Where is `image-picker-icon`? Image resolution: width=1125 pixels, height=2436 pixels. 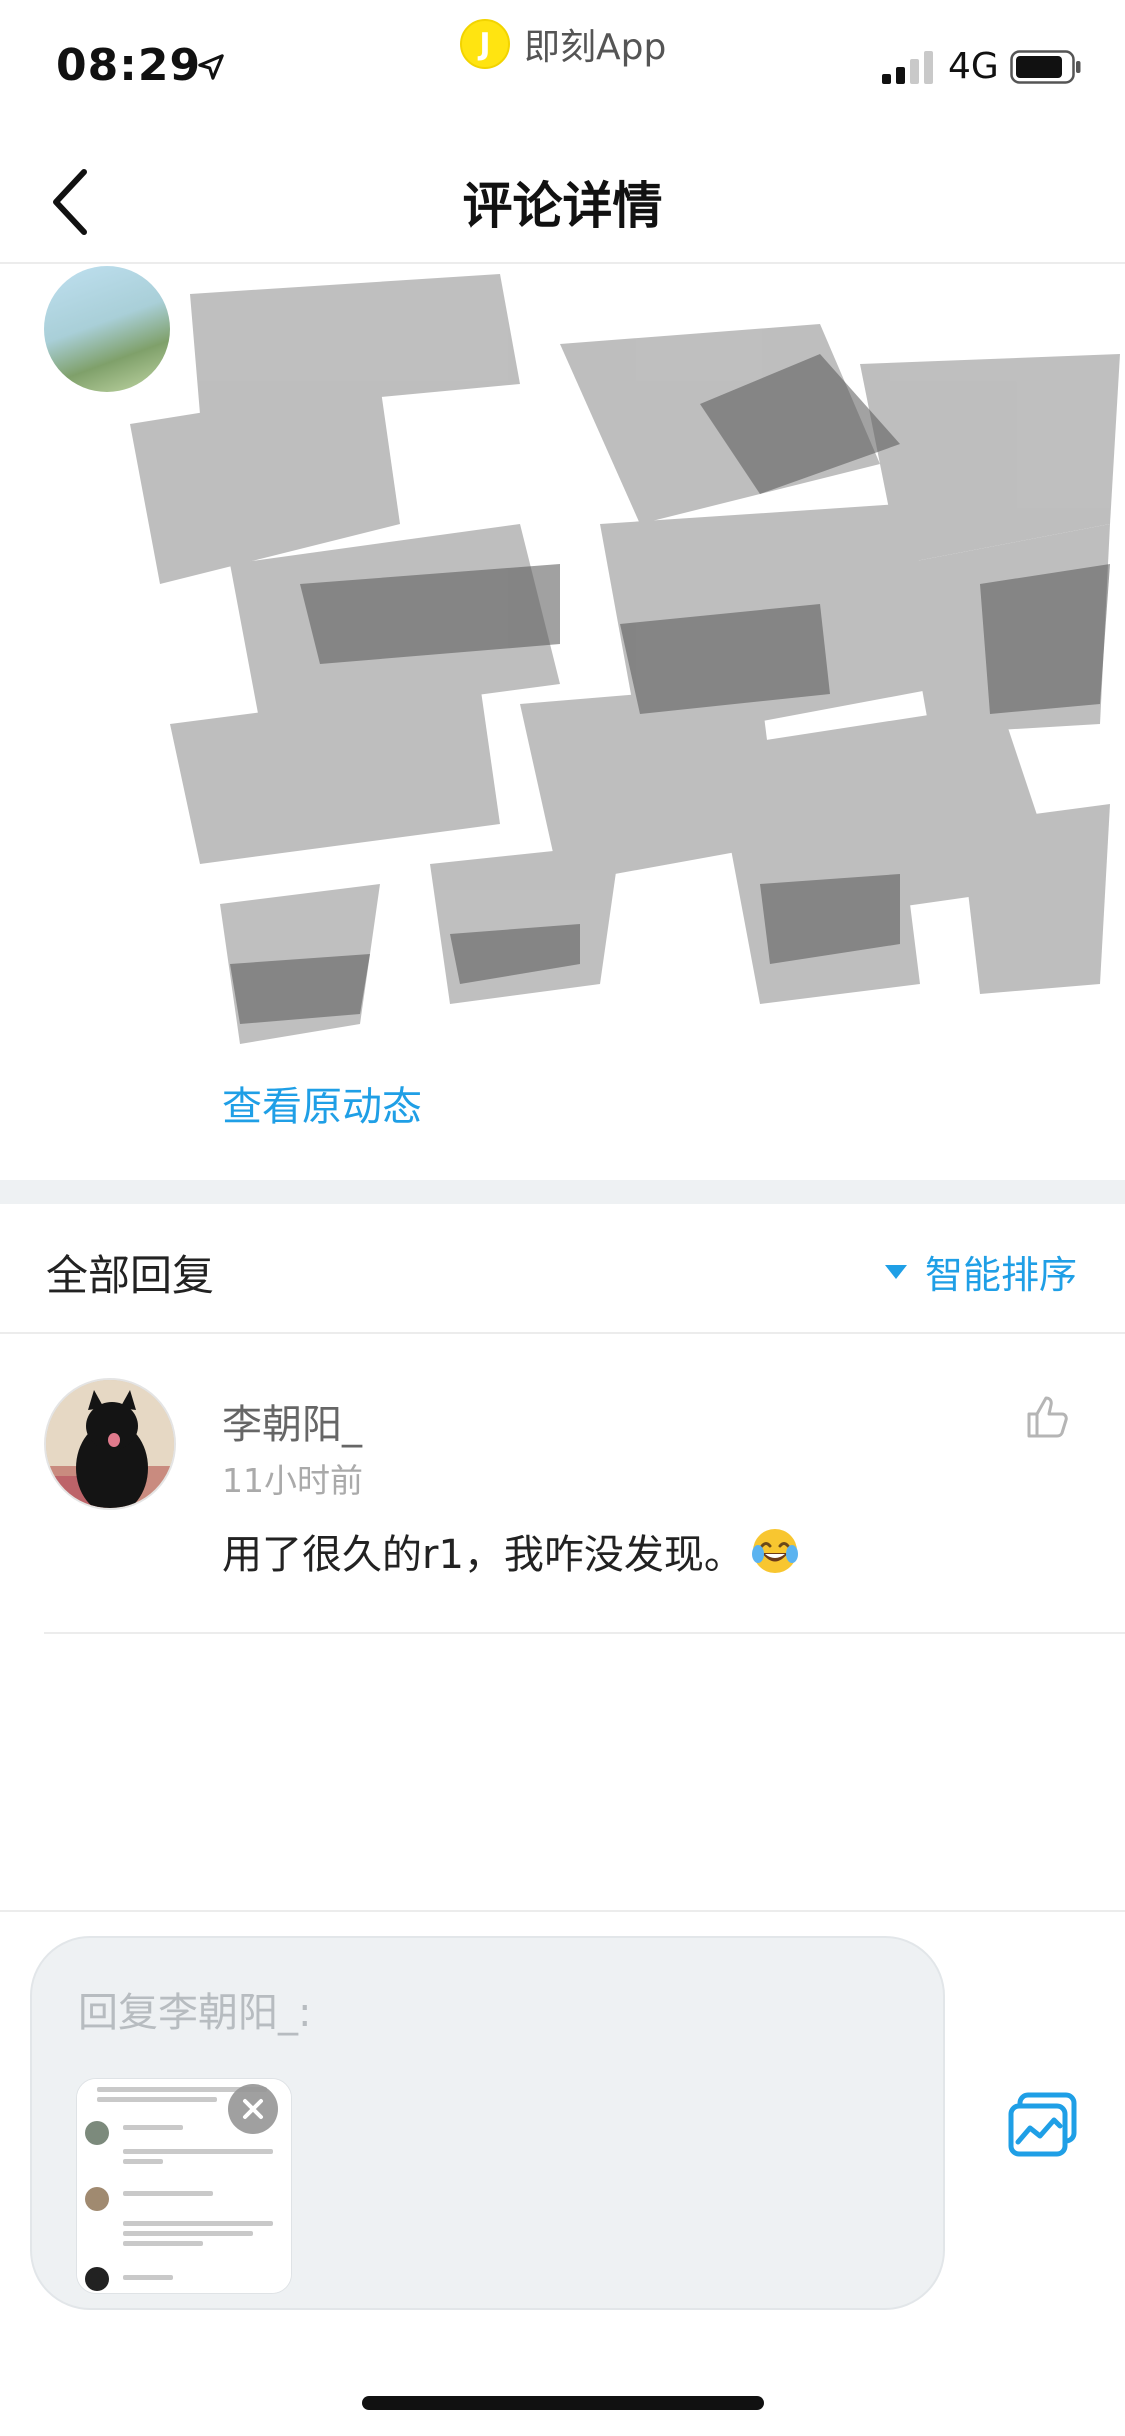
image-picker-icon is located at coordinates (1043, 2125).